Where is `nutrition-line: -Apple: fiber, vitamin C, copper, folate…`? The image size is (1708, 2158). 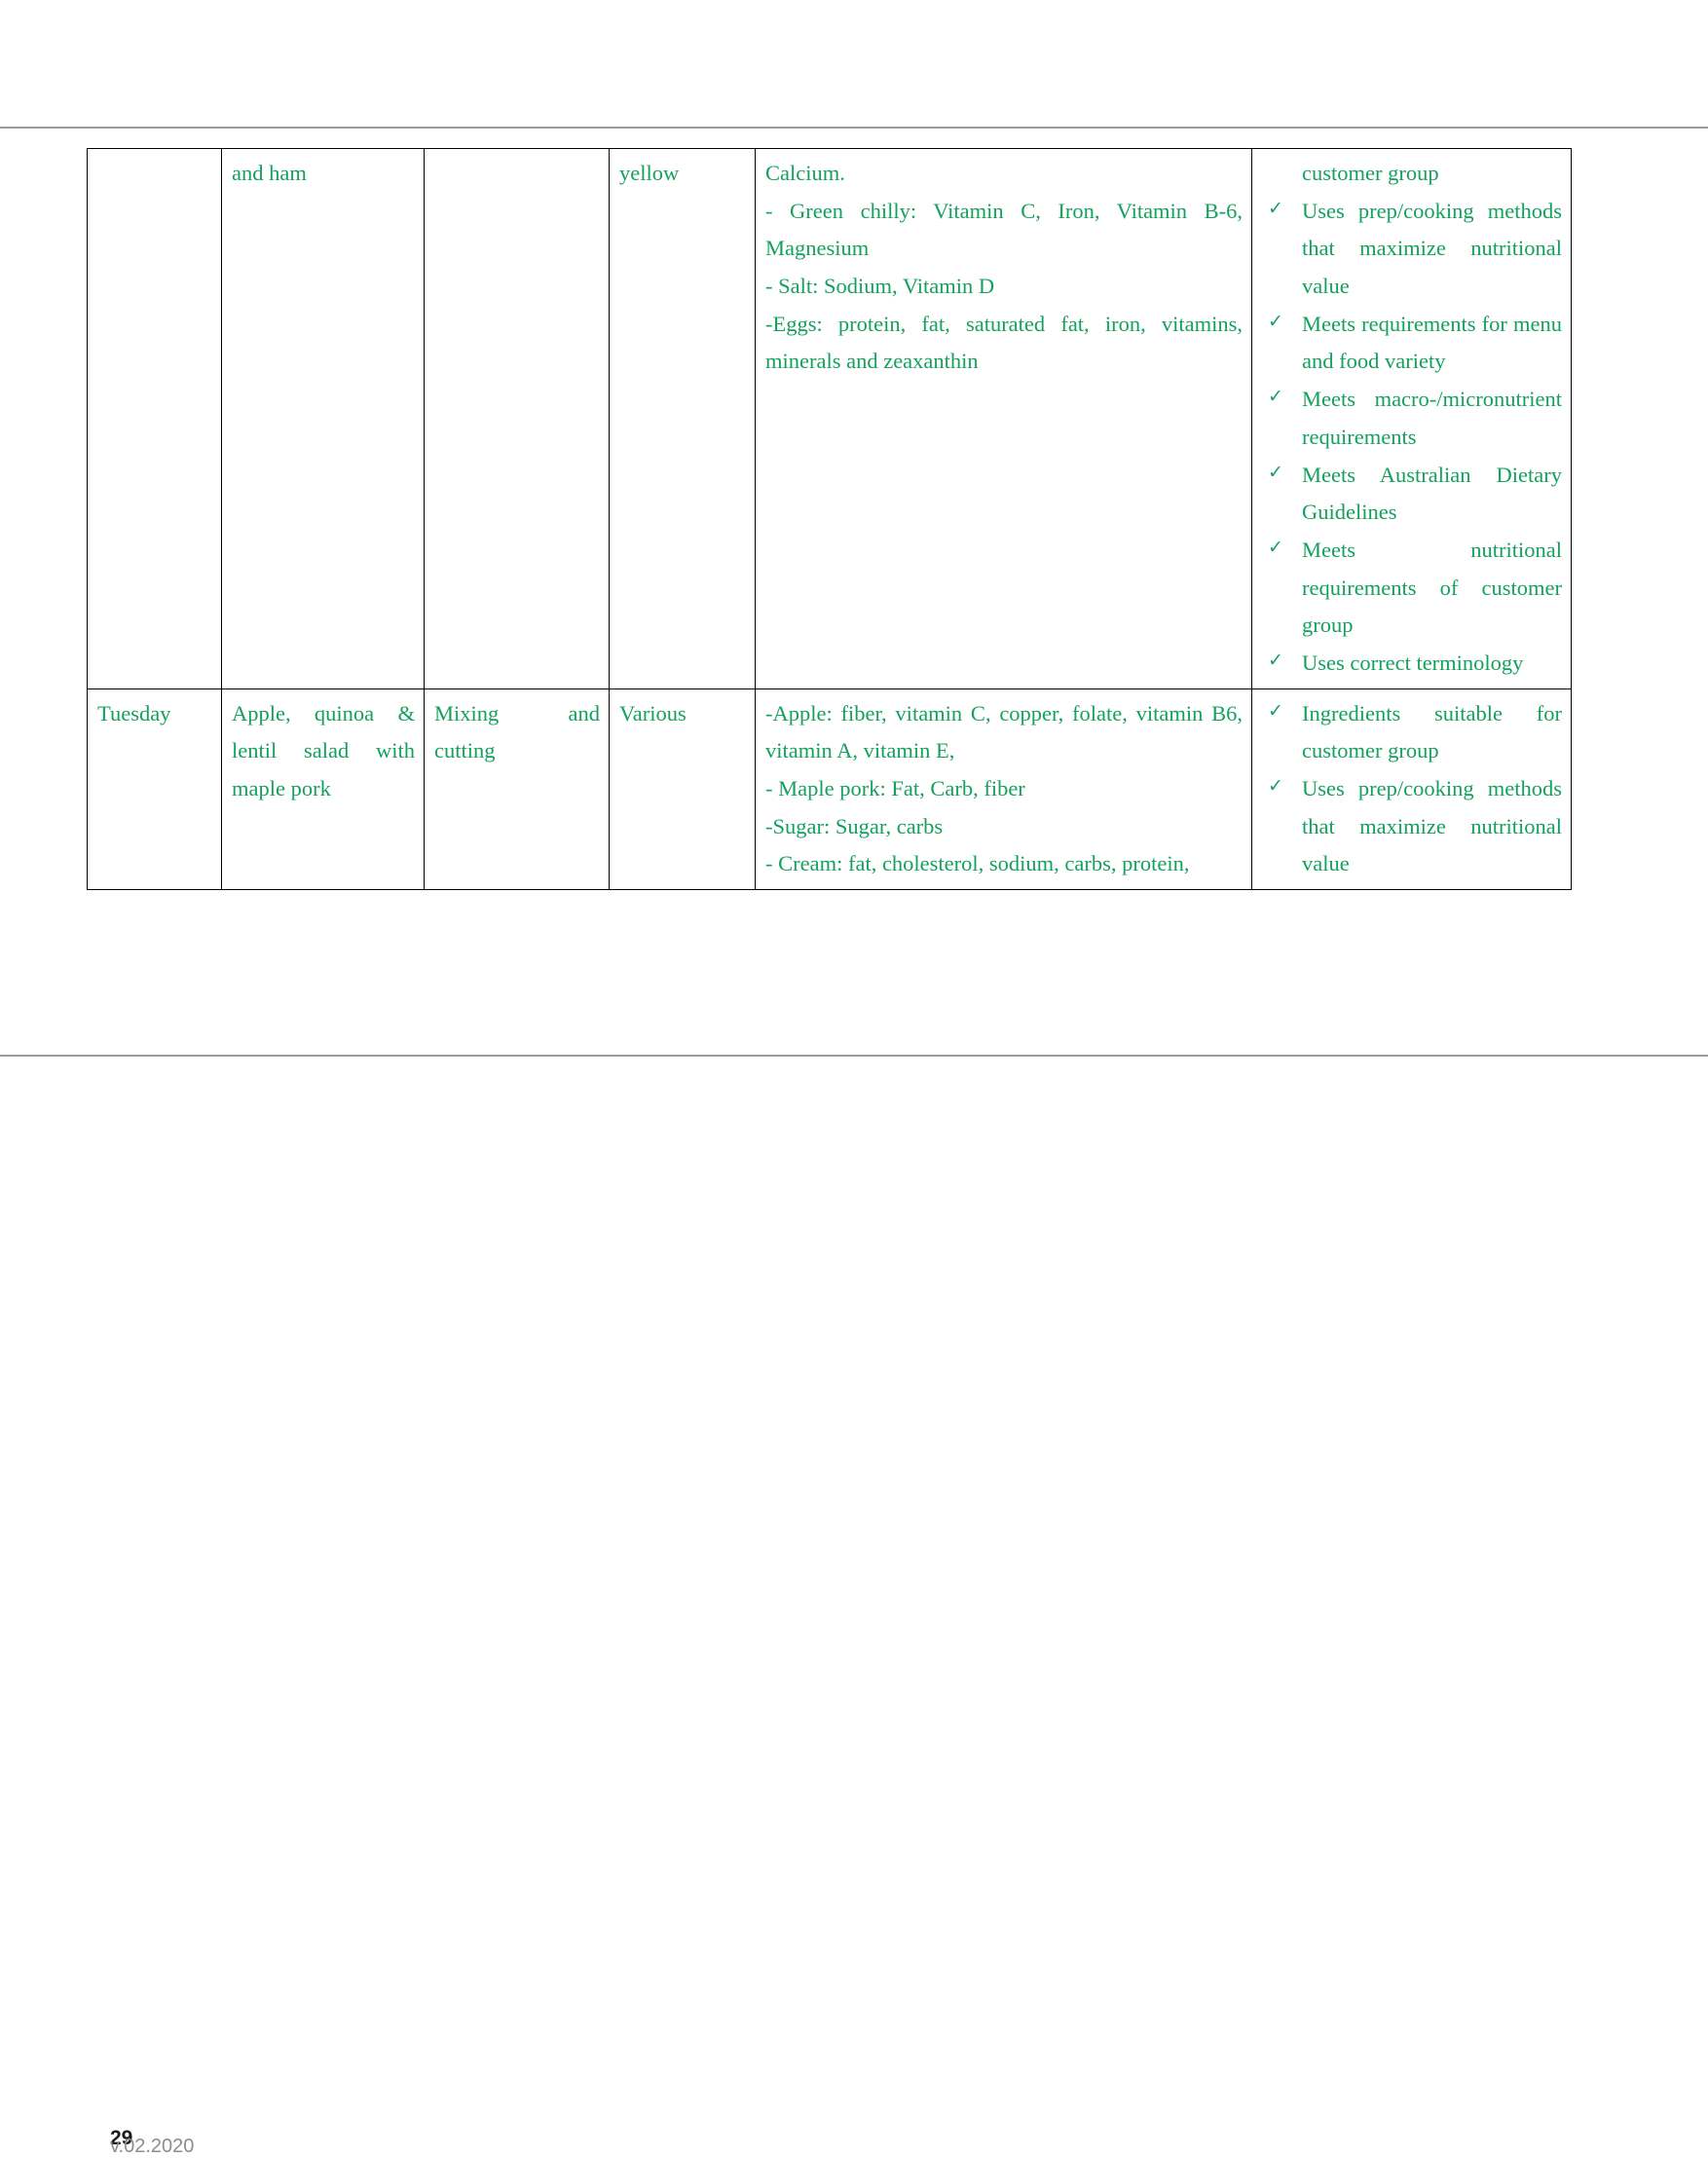
nutrition-line: -Apple: fiber, vitamin C, copper, folate… is located at coordinates (1004, 731).